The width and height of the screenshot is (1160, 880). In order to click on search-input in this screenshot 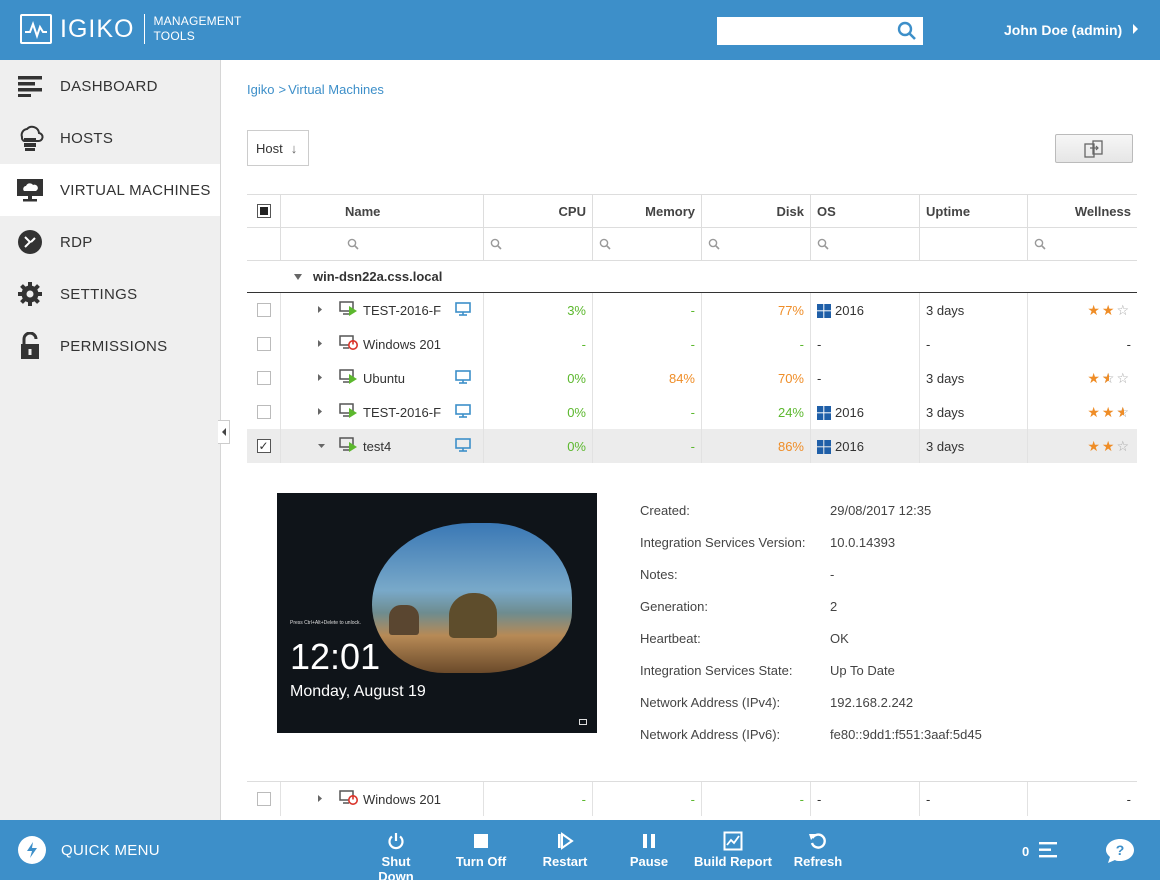, I will do `click(804, 31)`.